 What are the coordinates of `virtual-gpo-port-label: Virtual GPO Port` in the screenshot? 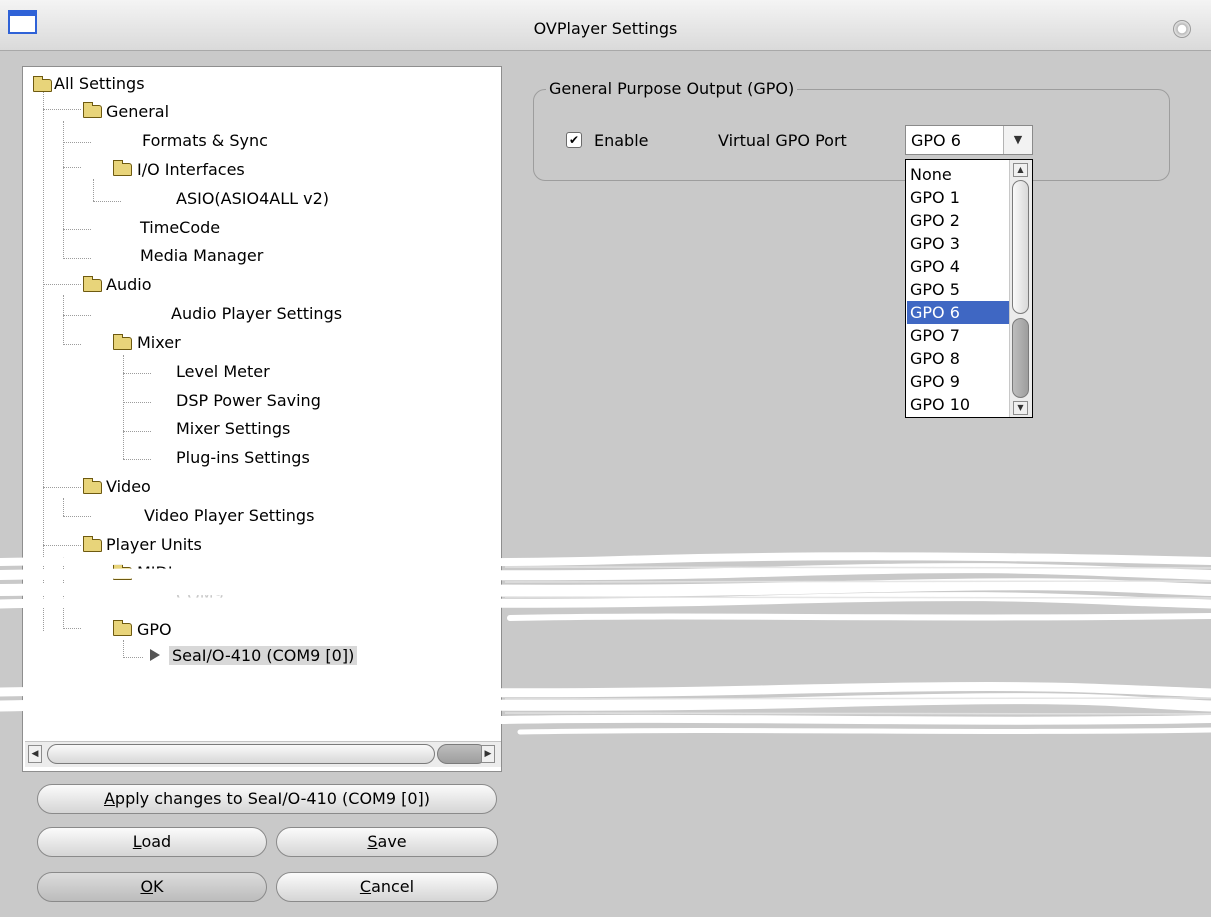 It's located at (782, 140).